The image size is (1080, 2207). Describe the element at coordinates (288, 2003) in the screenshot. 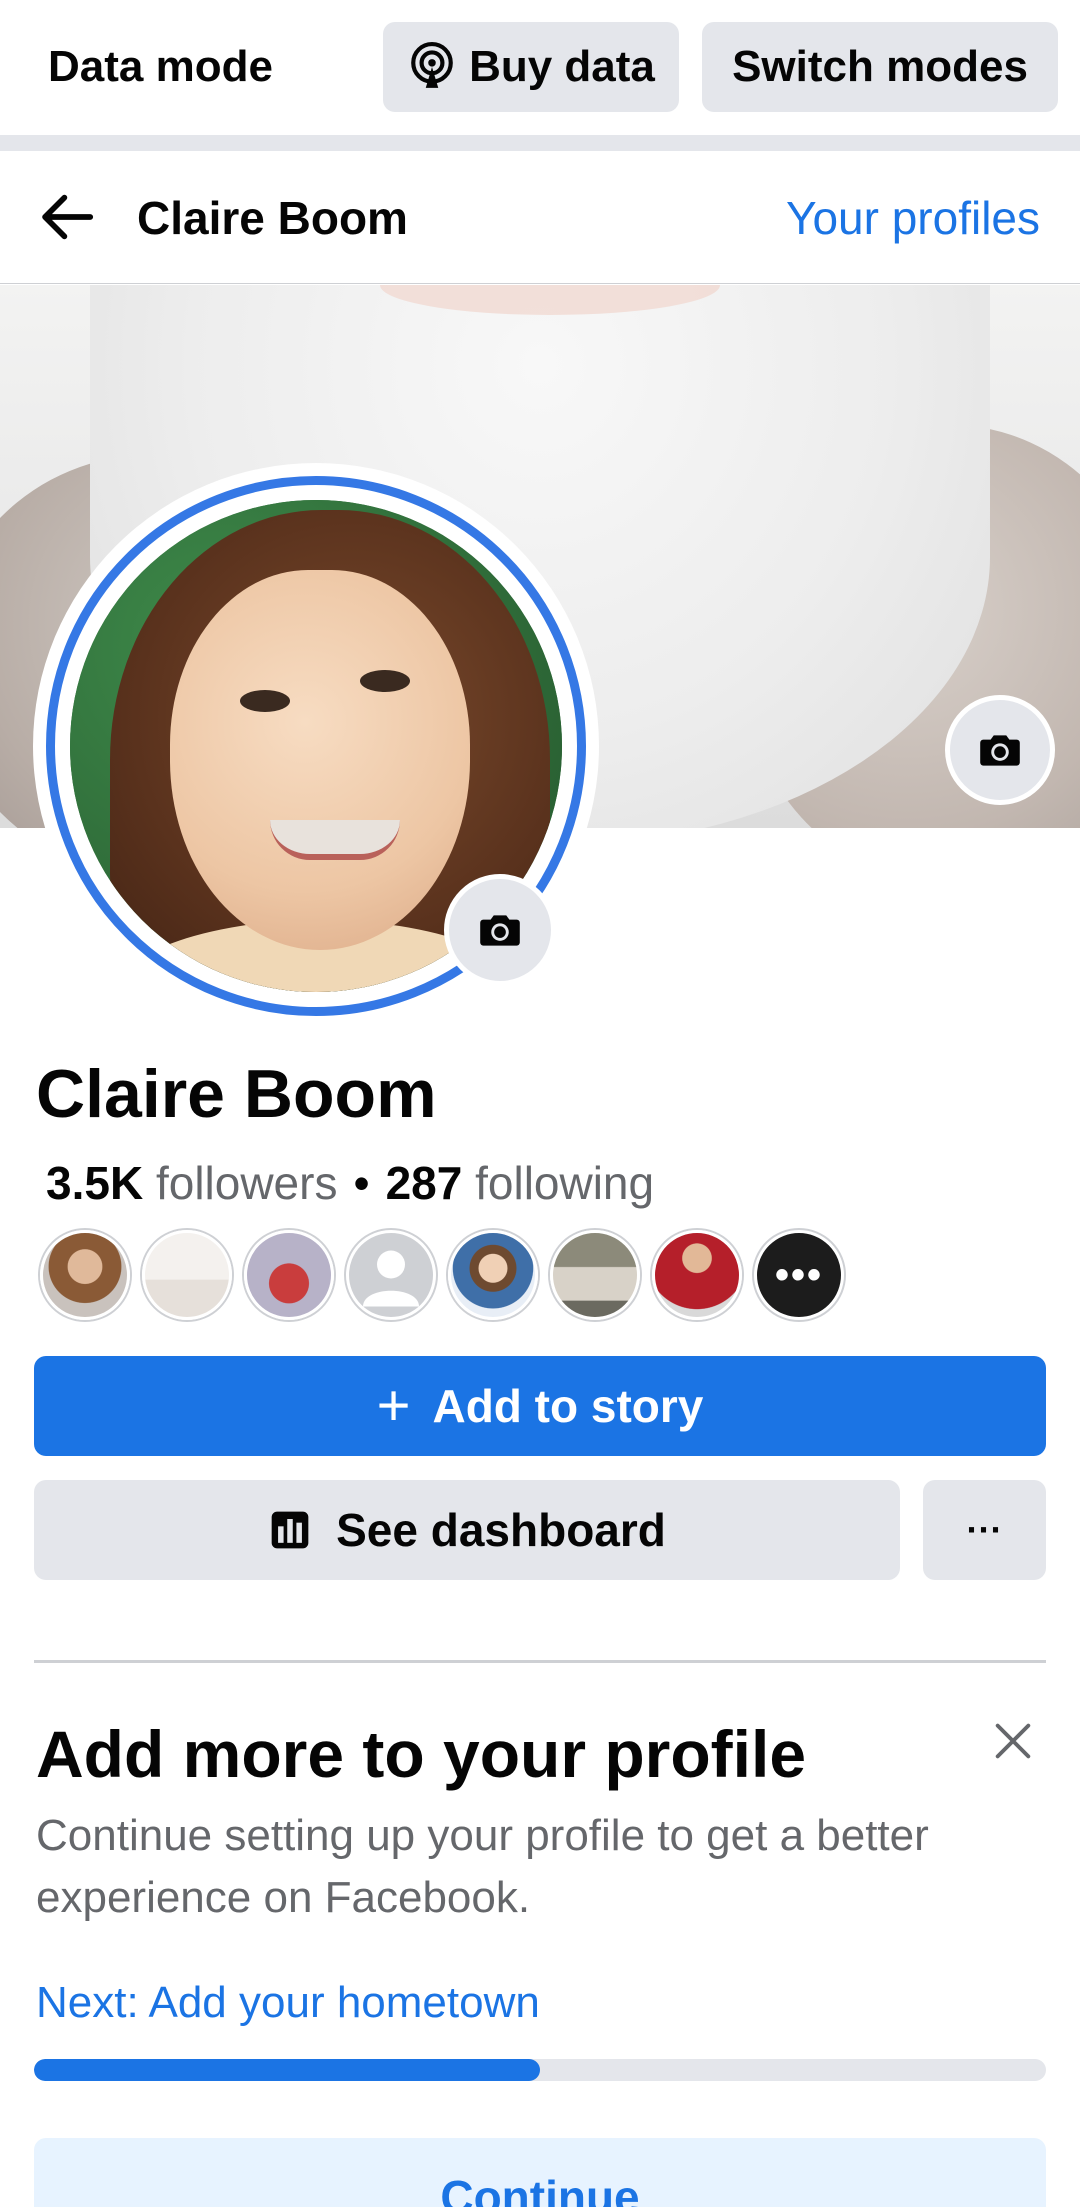

I see `next-step-link: Next: Add your hometown` at that location.